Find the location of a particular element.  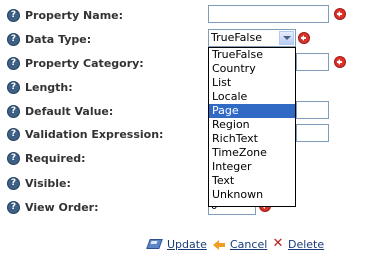

property-category-input is located at coordinates (312, 62).